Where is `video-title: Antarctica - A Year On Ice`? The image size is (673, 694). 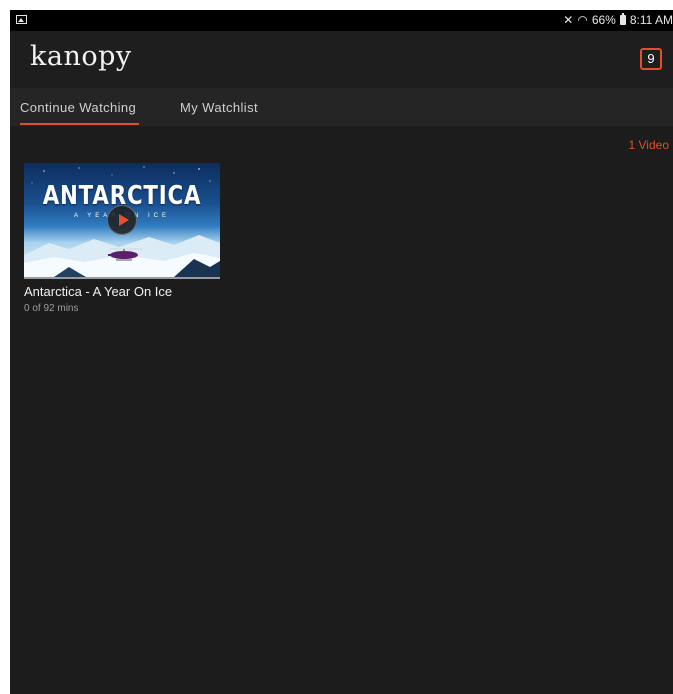 video-title: Antarctica - A Year On Ice is located at coordinates (122, 291).